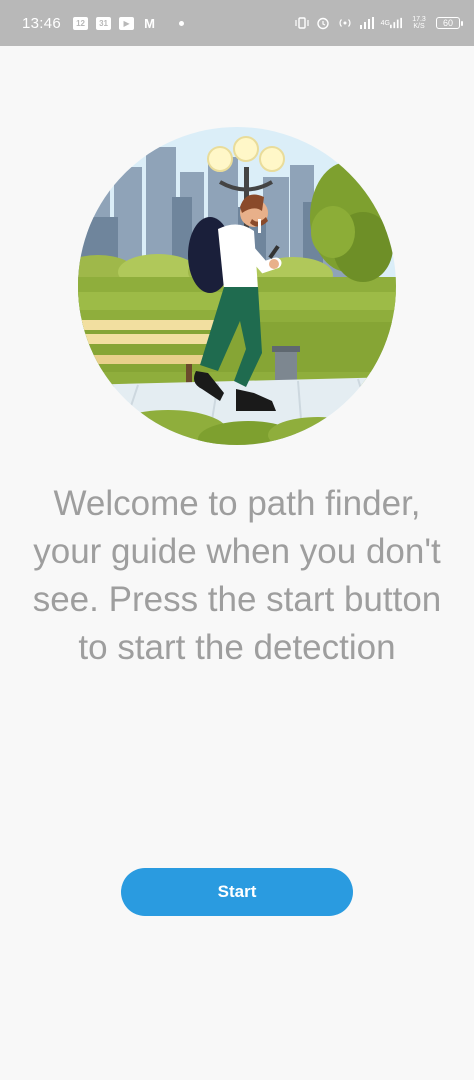 This screenshot has height=1080, width=474. Describe the element at coordinates (366, 23) in the screenshot. I see `signal-icon` at that location.